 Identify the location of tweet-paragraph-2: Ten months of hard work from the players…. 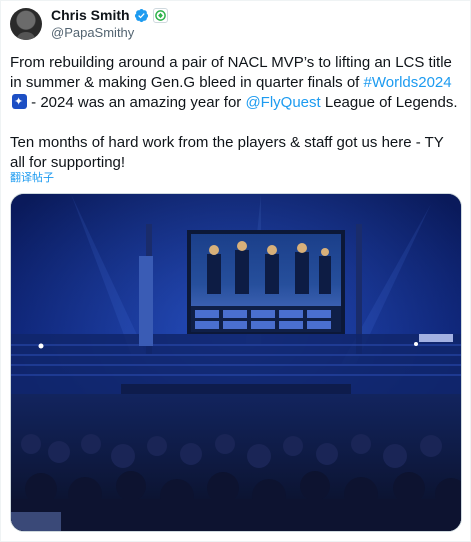
(227, 152).